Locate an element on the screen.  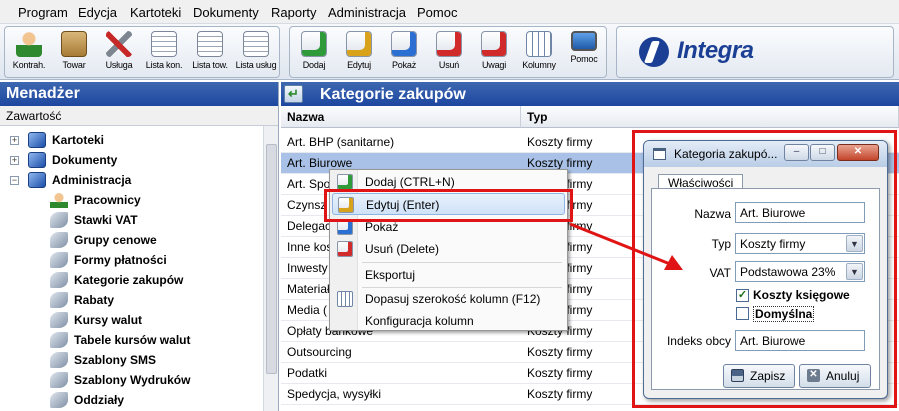
menu-kartoteki: Kartoteki is located at coordinates (155, 12).